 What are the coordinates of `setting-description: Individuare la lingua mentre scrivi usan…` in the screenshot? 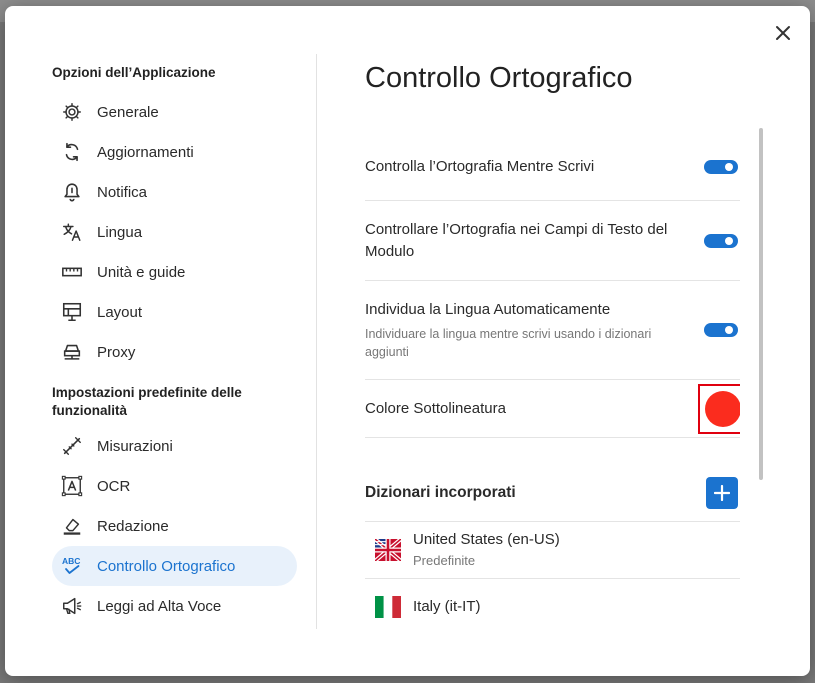 It's located at (508, 343).